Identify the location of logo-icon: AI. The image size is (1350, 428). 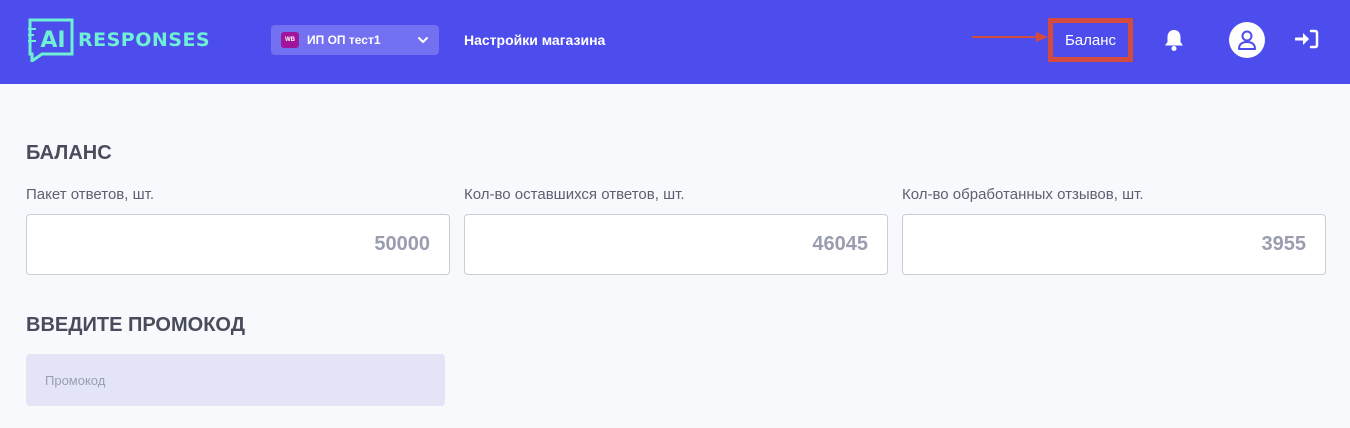
(51, 40).